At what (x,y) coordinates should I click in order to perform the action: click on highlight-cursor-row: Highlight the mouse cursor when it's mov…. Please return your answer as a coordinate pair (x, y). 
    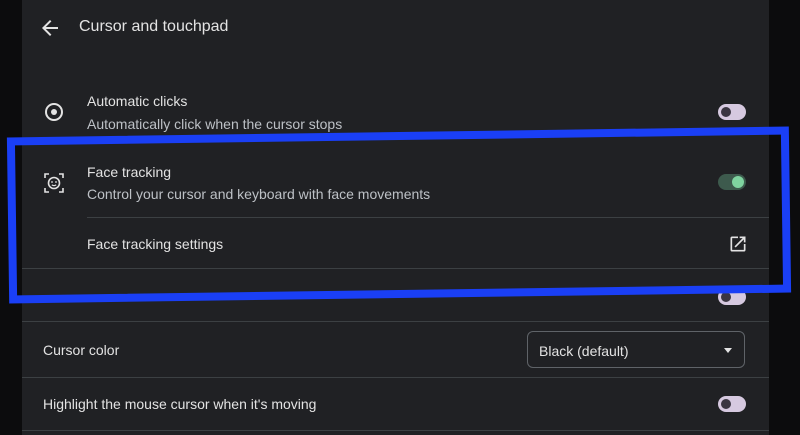
    Looking at the image, I should click on (395, 404).